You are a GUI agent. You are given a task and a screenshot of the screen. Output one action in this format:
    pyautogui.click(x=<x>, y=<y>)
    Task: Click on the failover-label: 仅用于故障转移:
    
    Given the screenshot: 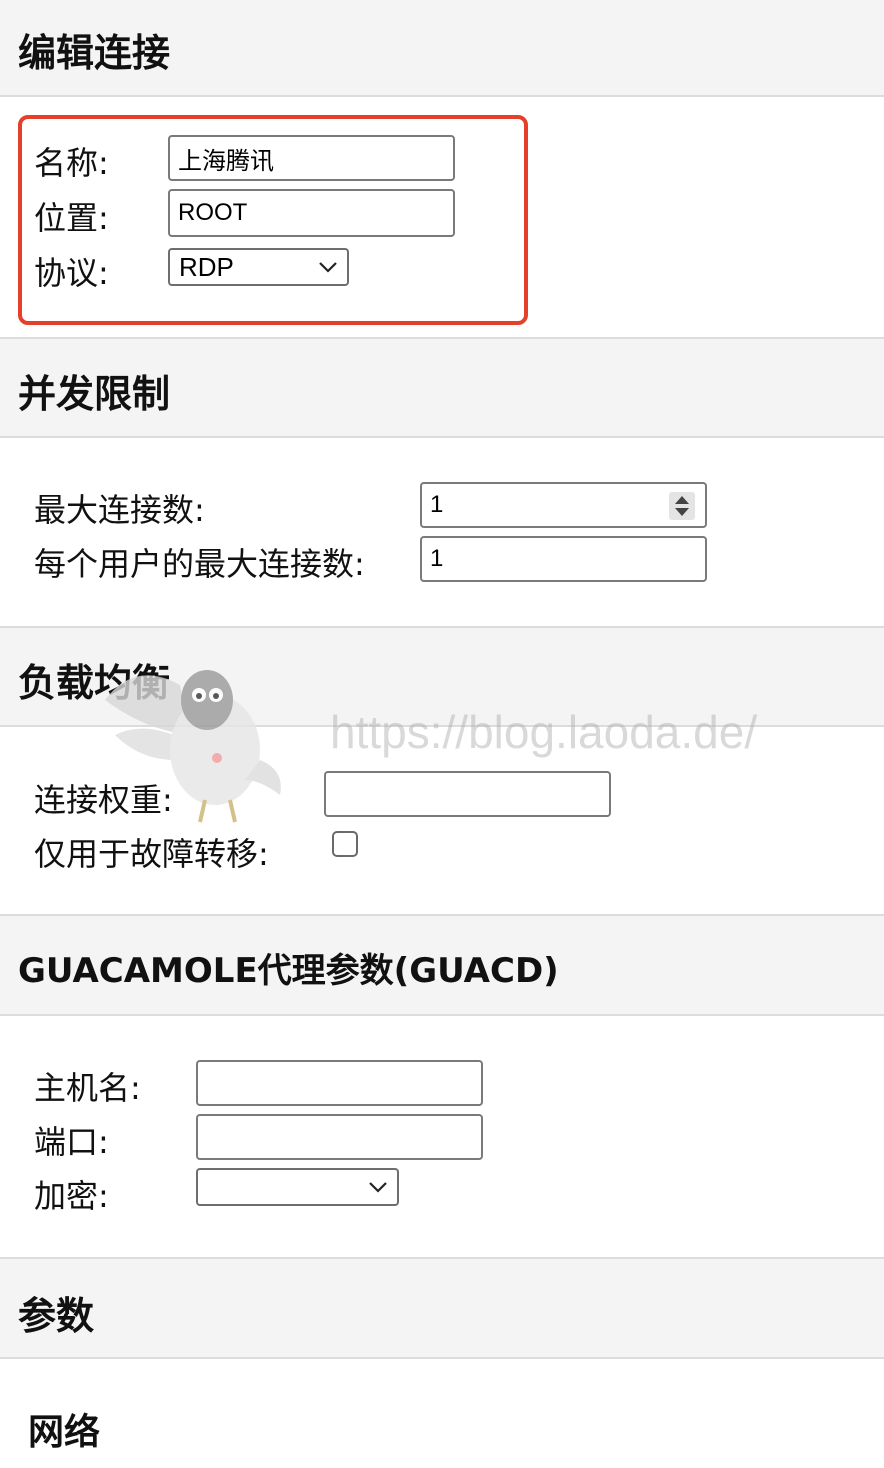 What is the action you would take?
    pyautogui.click(x=151, y=854)
    